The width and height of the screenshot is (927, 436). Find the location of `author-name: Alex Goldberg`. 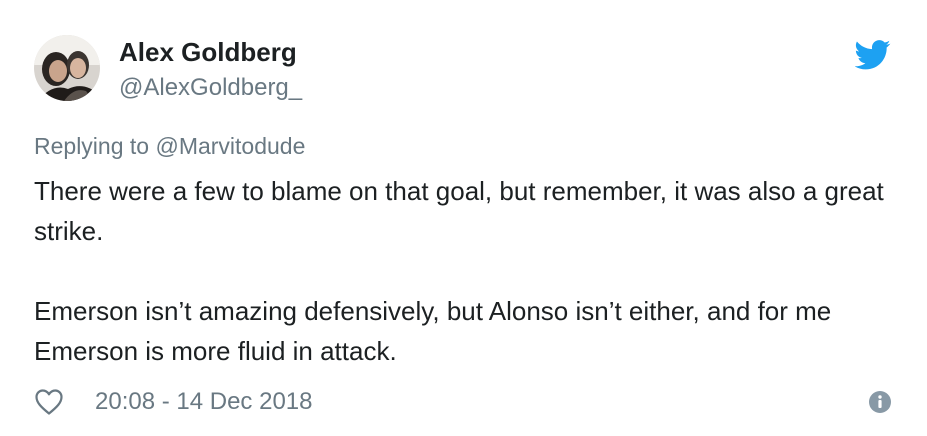

author-name: Alex Goldberg is located at coordinates (208, 52).